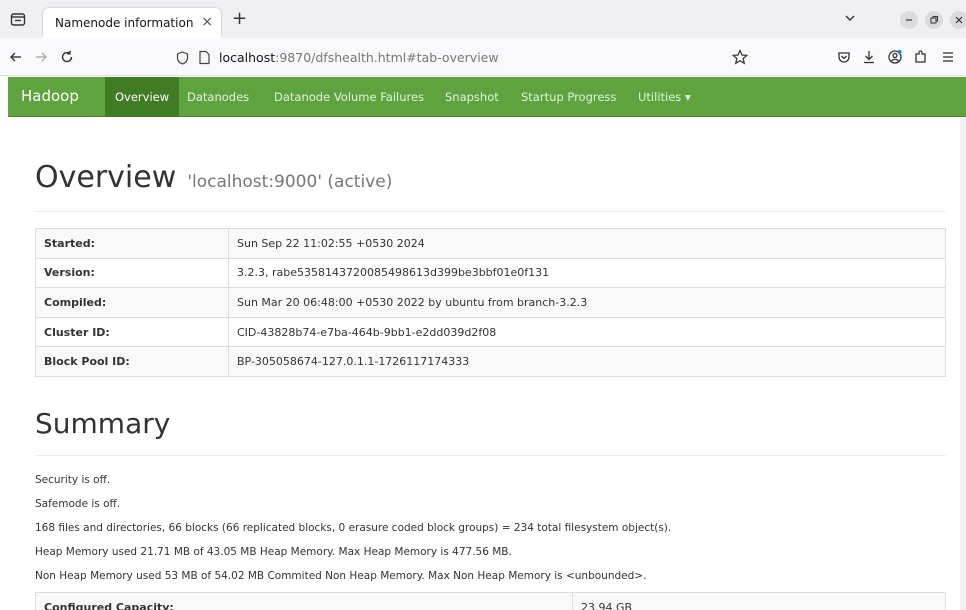 The width and height of the screenshot is (966, 610). I want to click on restore-icon, so click(934, 20).